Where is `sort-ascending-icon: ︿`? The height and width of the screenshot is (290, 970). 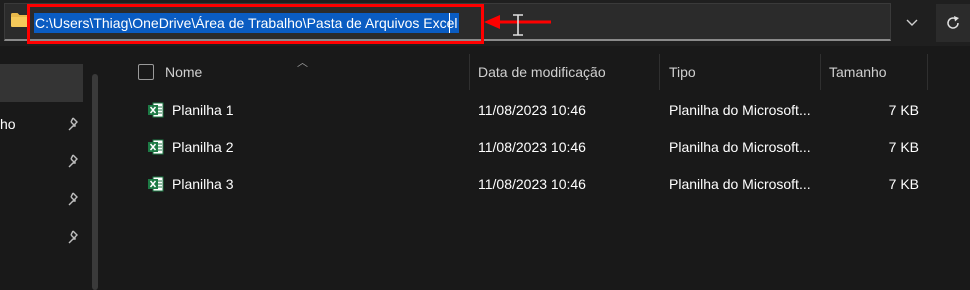 sort-ascending-icon: ︿ is located at coordinates (302, 63).